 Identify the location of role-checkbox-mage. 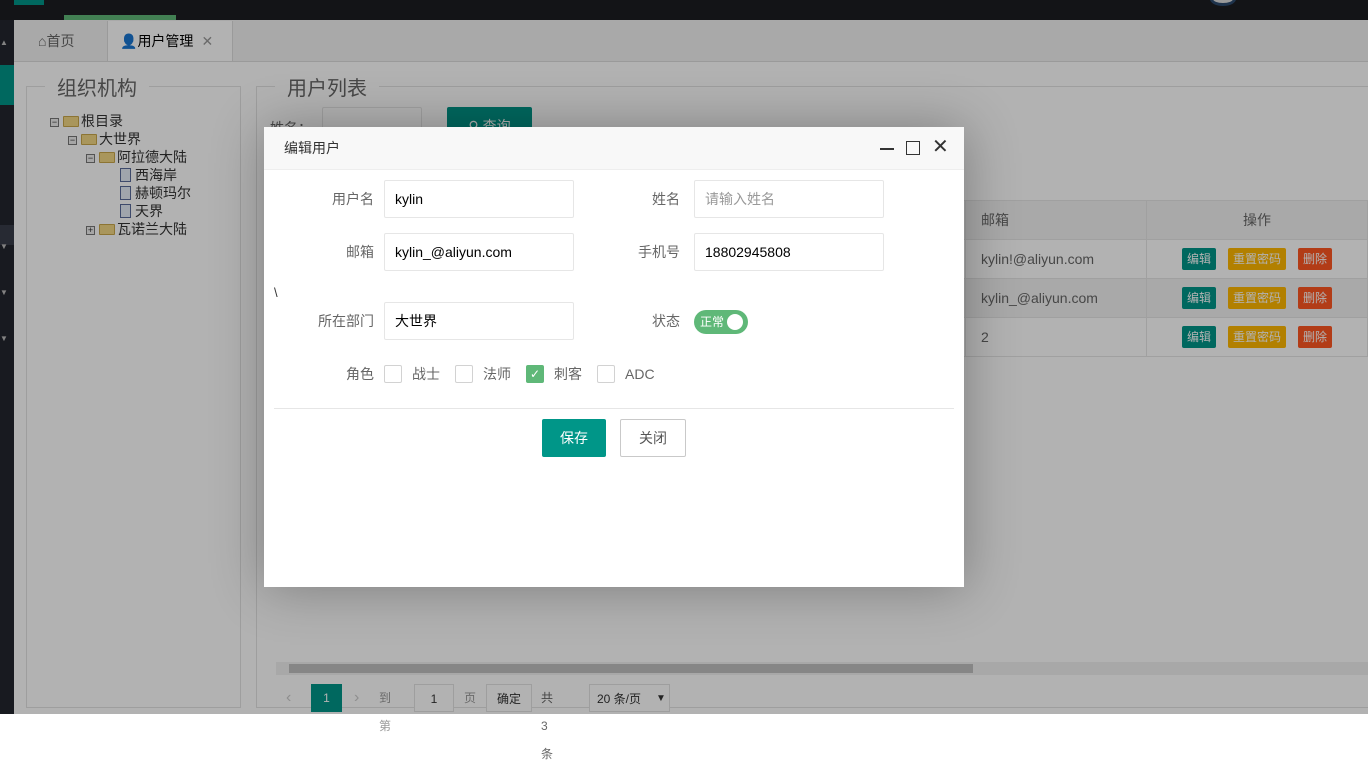
(464, 374).